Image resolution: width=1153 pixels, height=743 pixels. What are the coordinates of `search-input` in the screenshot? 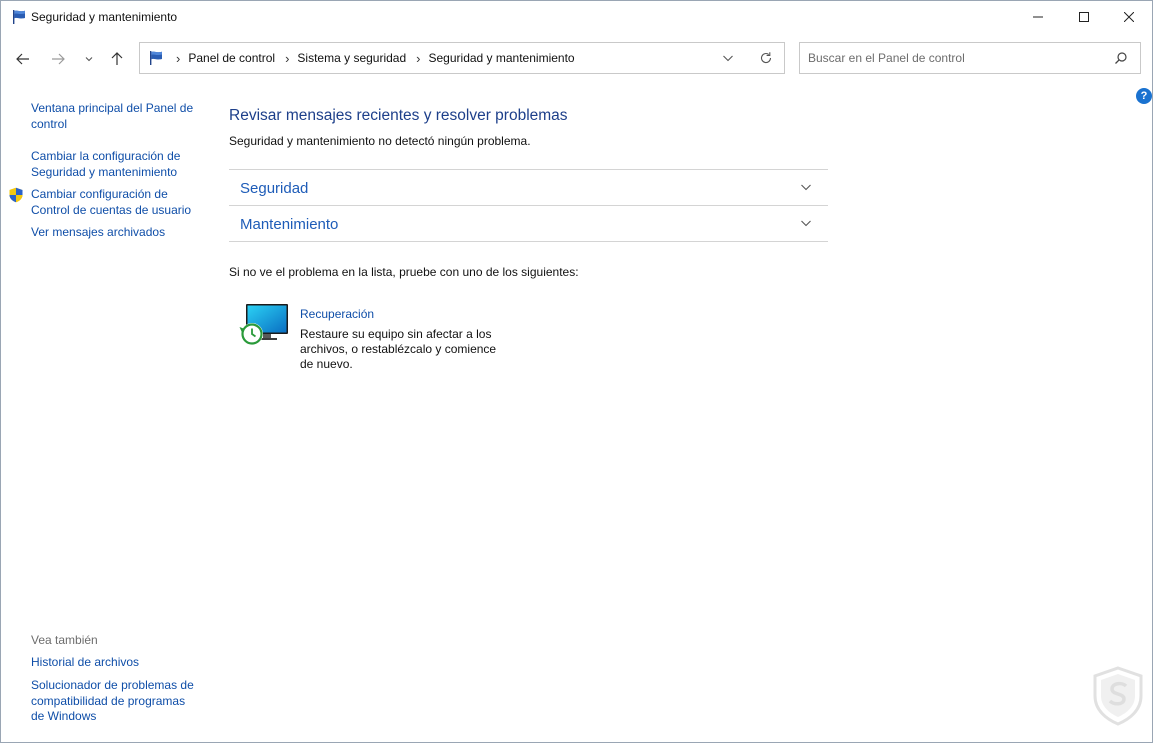 It's located at (953, 58).